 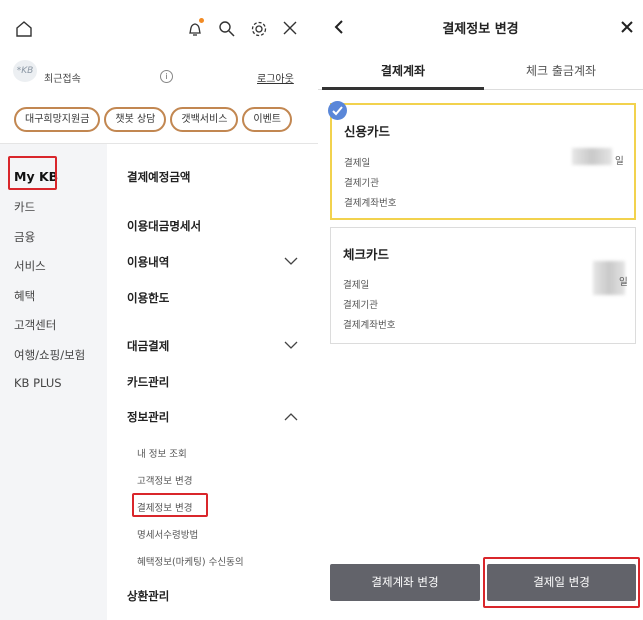 What do you see at coordinates (49, 355) in the screenshot?
I see `category-travel-shopping-insurance: 여행/쇼핑/보험` at bounding box center [49, 355].